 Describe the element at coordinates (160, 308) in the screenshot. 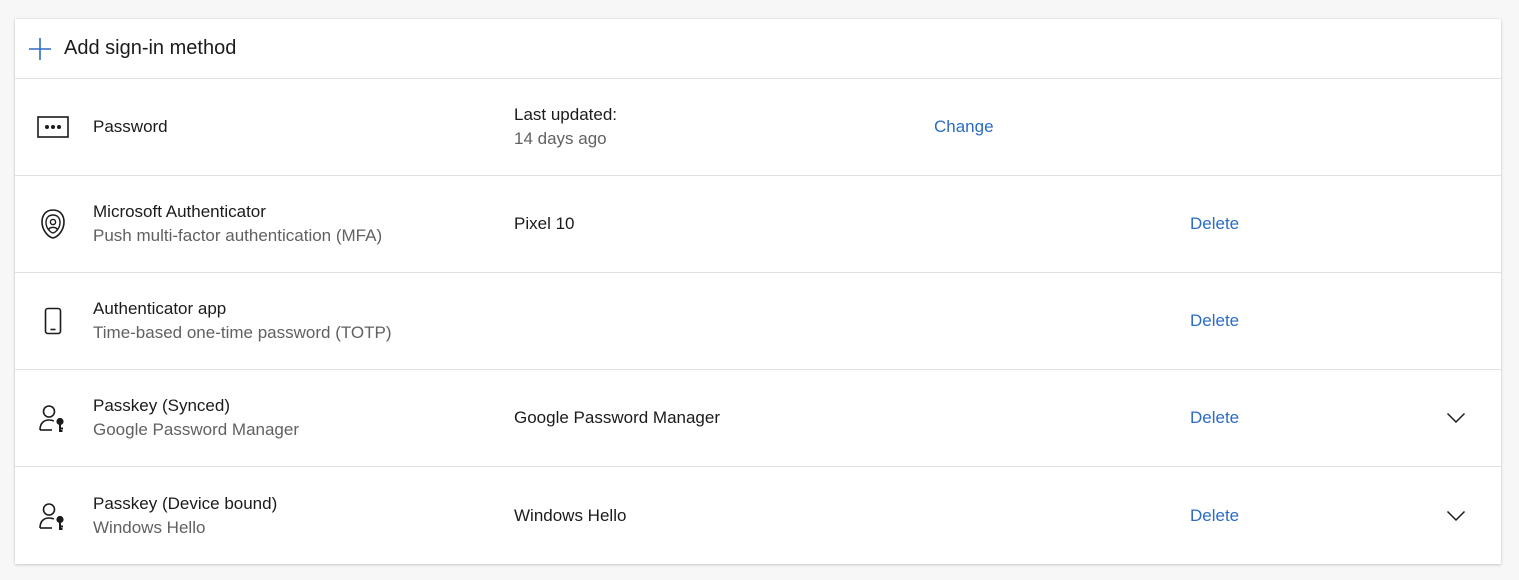

I see `method-title: Authenticator app` at that location.